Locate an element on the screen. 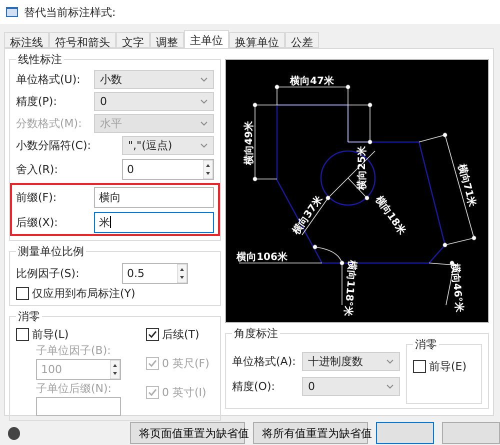 This screenshot has width=500, height=445. tab: 调整 is located at coordinates (167, 40).